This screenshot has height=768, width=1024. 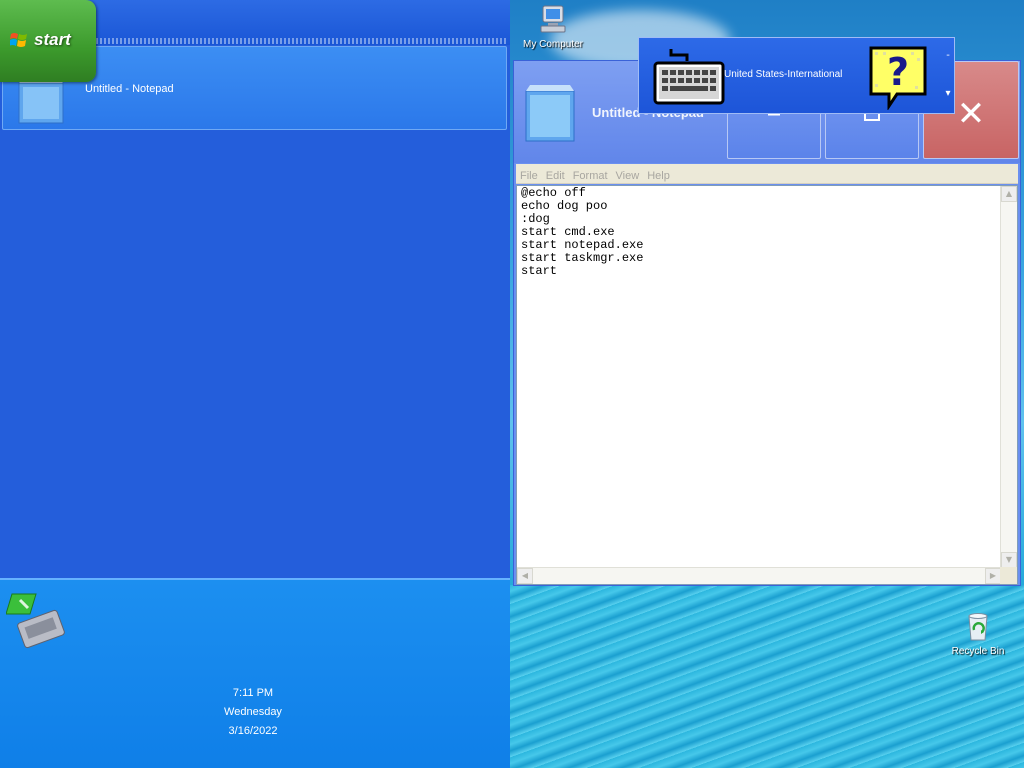 I want to click on help-icon: ?, so click(x=899, y=77).